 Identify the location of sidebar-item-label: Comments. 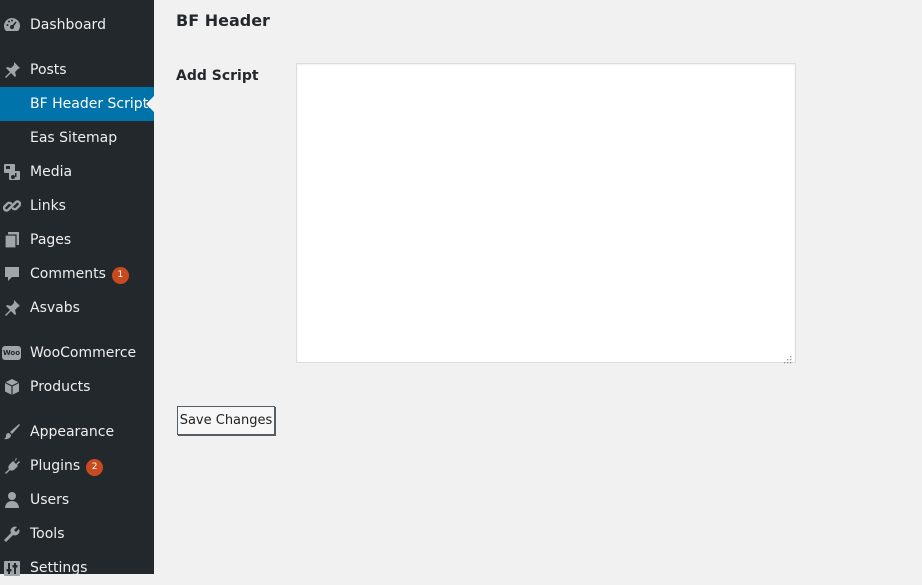
(68, 274).